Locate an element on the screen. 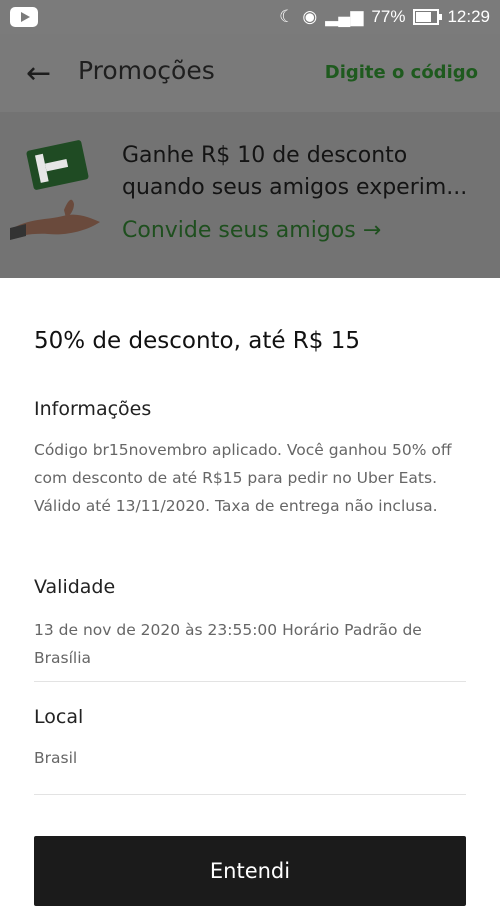 This screenshot has height=906, width=500. location-text: Brasil is located at coordinates (56, 758).